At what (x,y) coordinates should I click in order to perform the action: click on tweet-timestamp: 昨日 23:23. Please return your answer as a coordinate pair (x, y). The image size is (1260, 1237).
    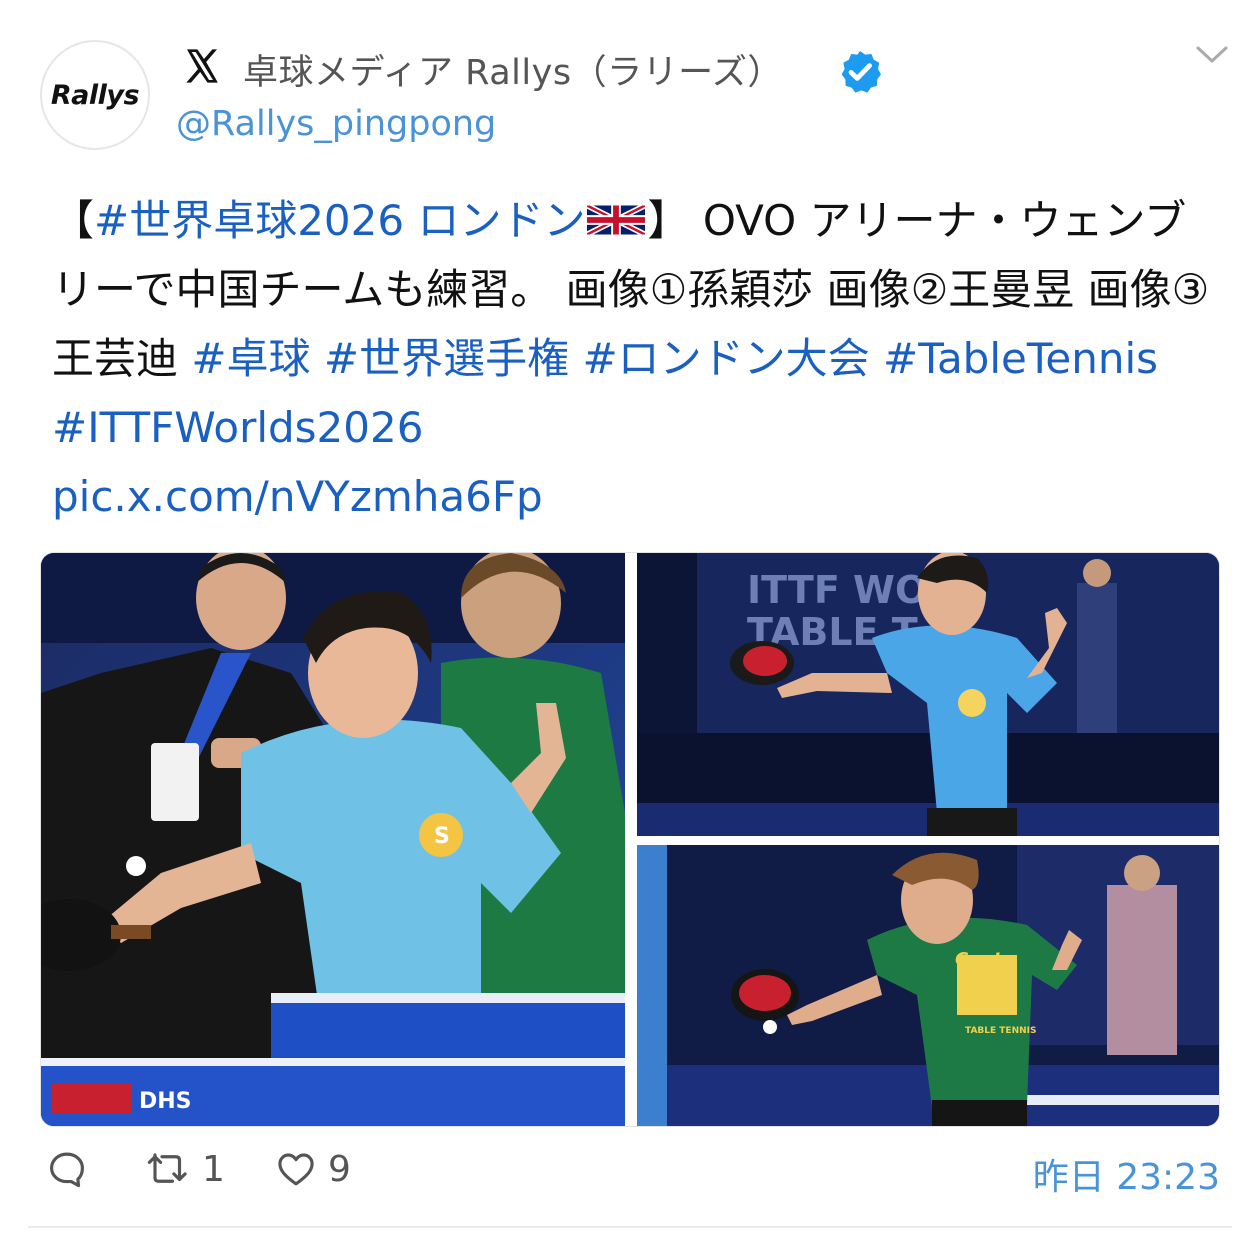
    Looking at the image, I should click on (1126, 1174).